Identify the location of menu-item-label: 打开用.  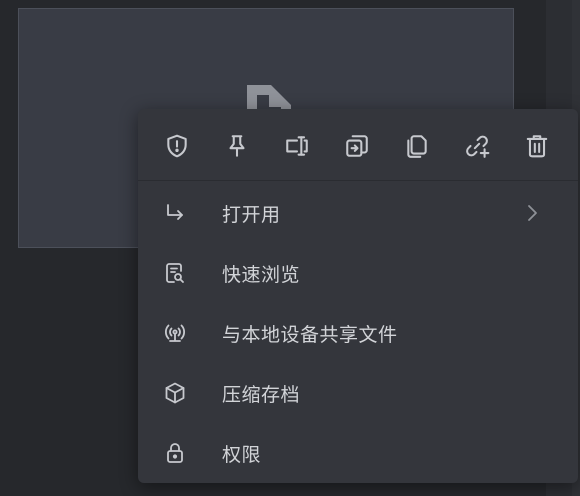
(251, 214).